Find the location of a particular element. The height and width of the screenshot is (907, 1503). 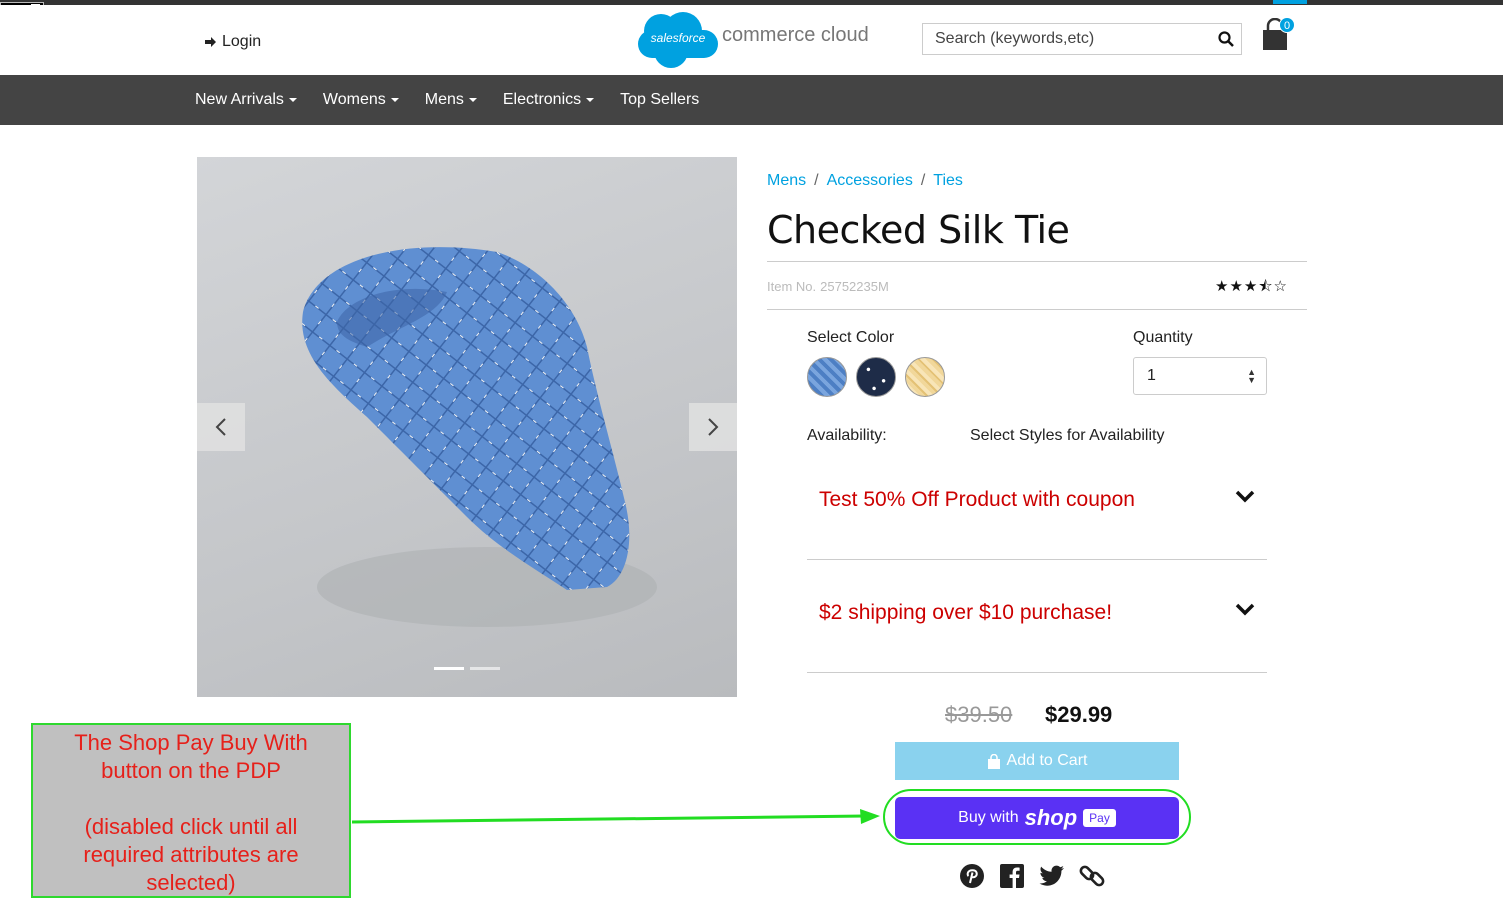

nav-item-womens: Womens is located at coordinates (361, 100).